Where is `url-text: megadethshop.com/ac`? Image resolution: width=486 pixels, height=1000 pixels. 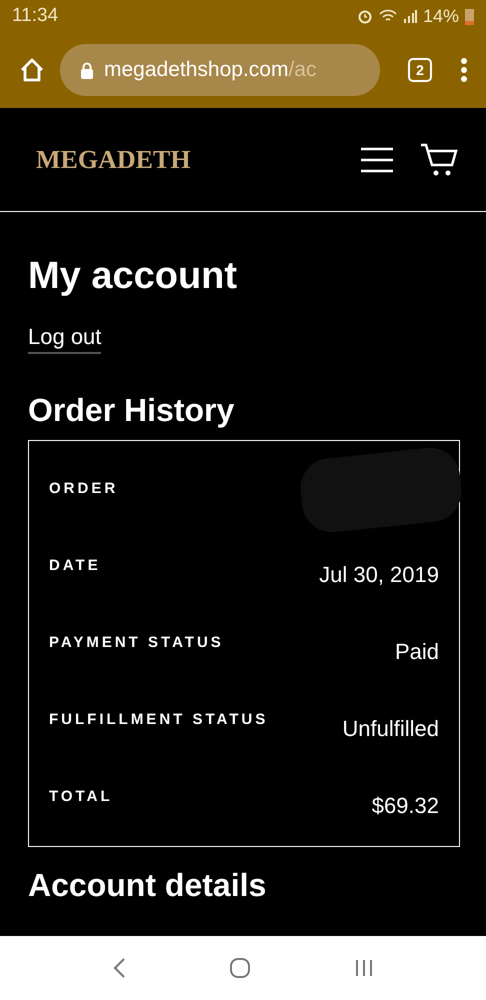 url-text: megadethshop.com/ac is located at coordinates (210, 70).